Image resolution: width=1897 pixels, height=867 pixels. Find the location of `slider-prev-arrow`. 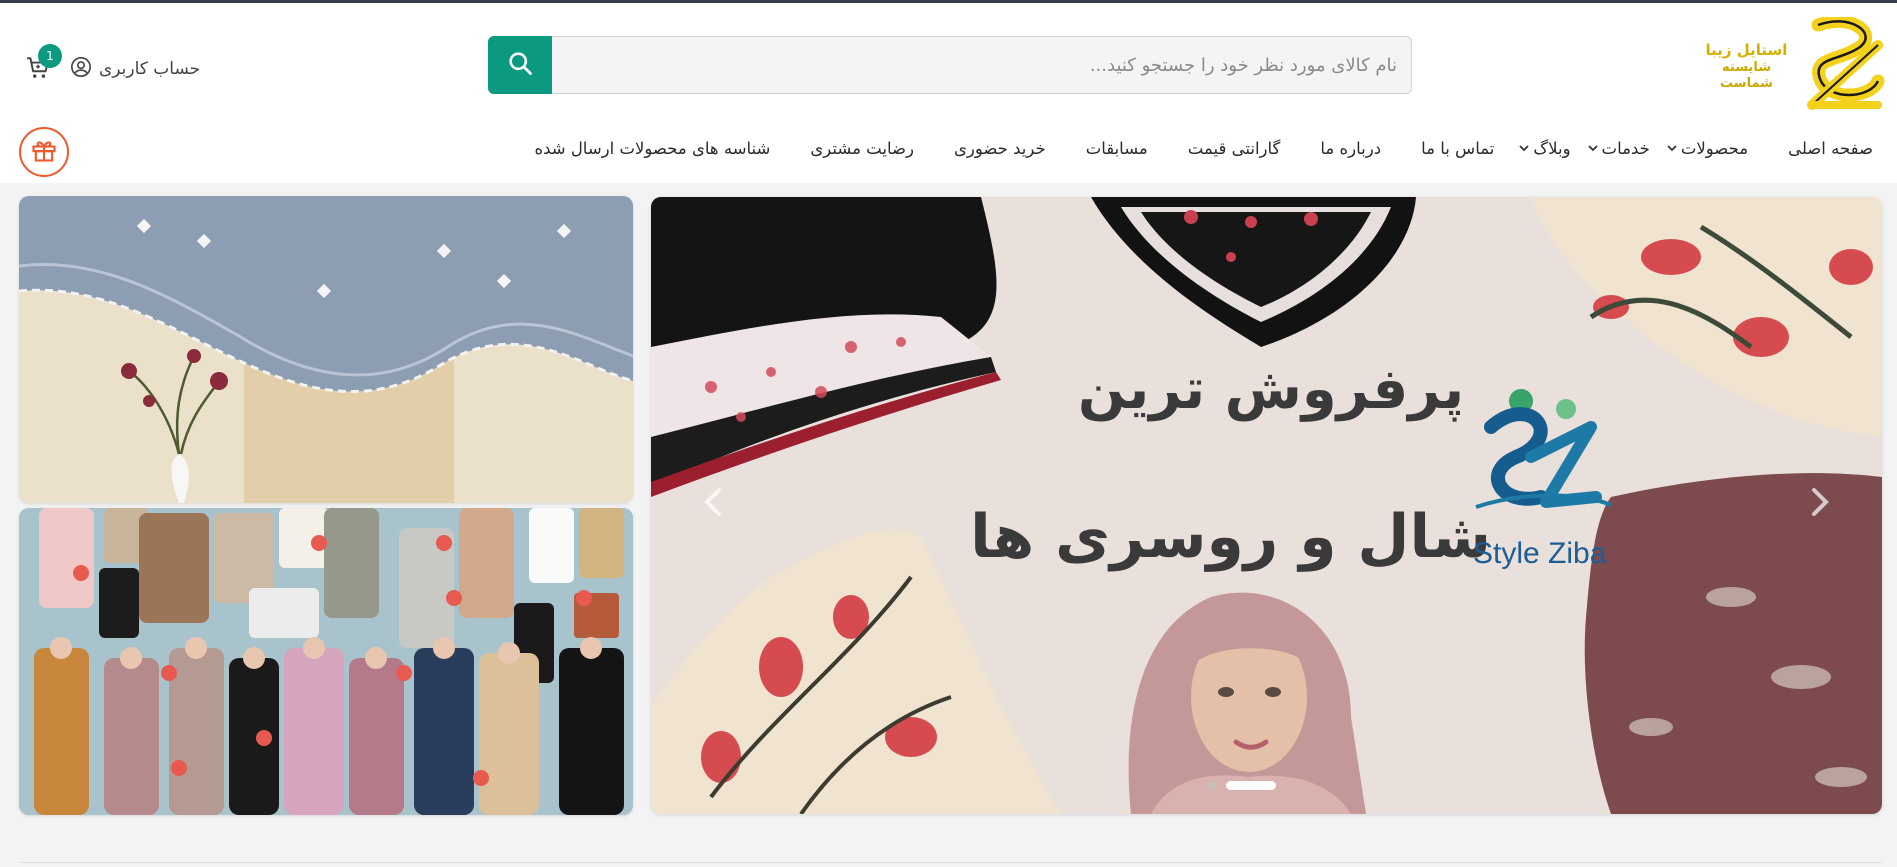

slider-prev-arrow is located at coordinates (714, 502).